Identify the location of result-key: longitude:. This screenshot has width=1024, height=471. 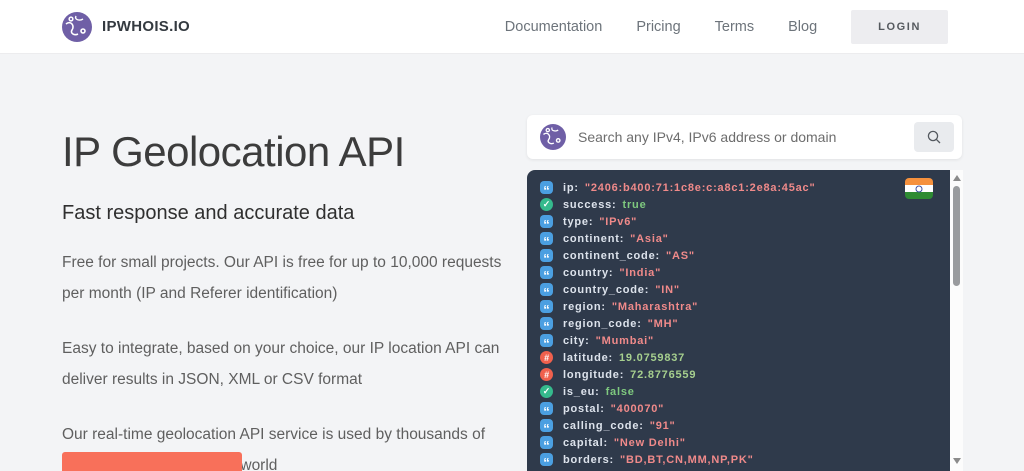
(594, 374).